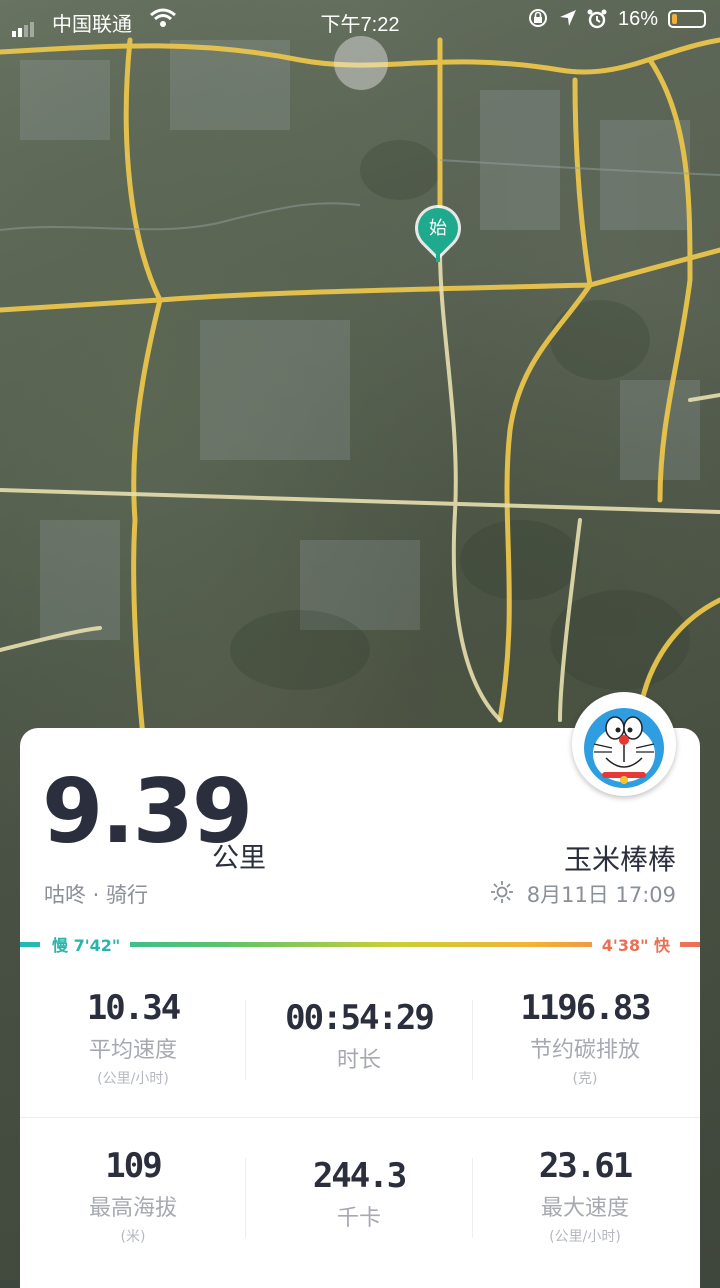 Image resolution: width=720 pixels, height=1288 pixels. I want to click on battery-percent: 16%, so click(637, 19).